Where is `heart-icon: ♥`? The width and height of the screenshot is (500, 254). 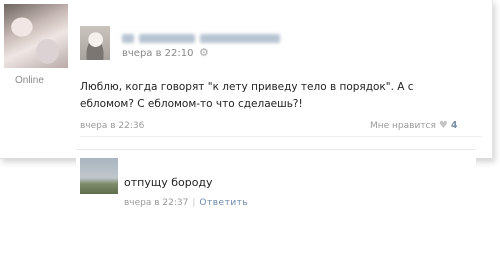 heart-icon: ♥ is located at coordinates (443, 125).